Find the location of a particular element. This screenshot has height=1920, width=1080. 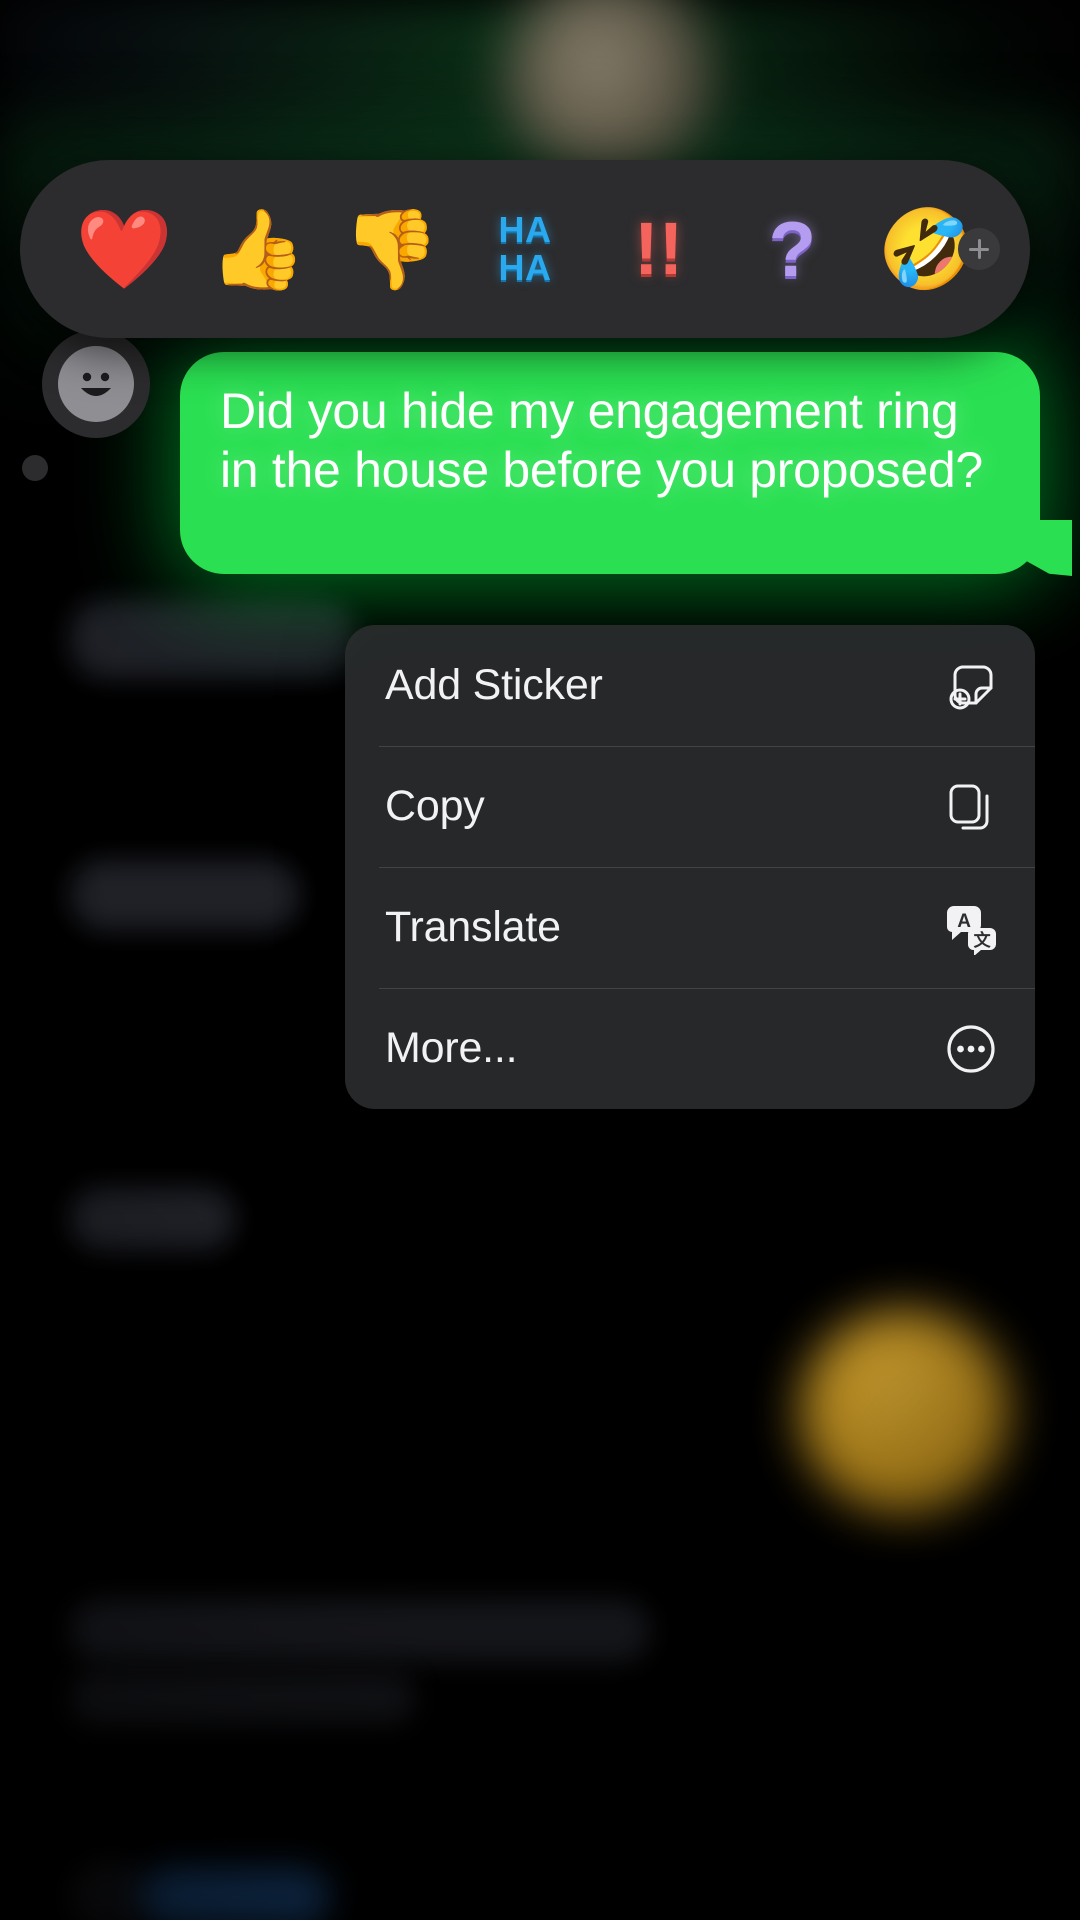

copy-icon is located at coordinates (971, 807).